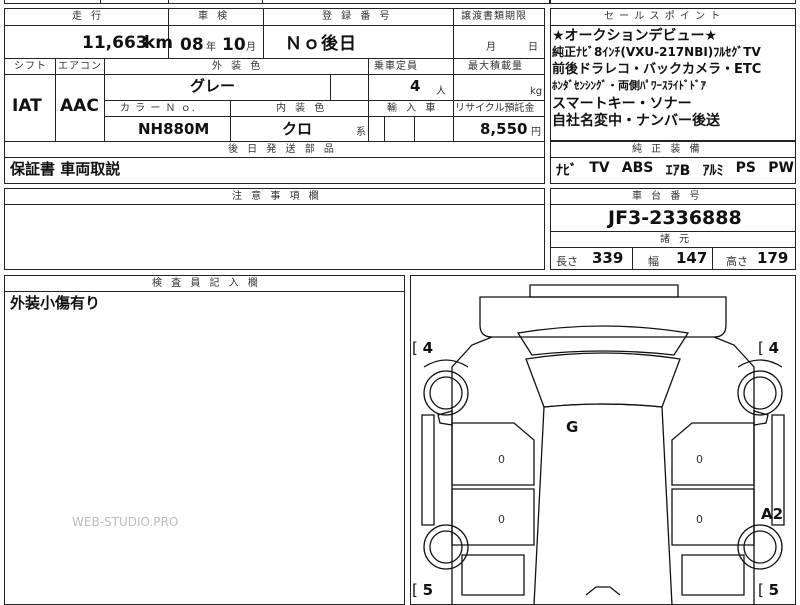  I want to click on top-strip, so click(277, 2).